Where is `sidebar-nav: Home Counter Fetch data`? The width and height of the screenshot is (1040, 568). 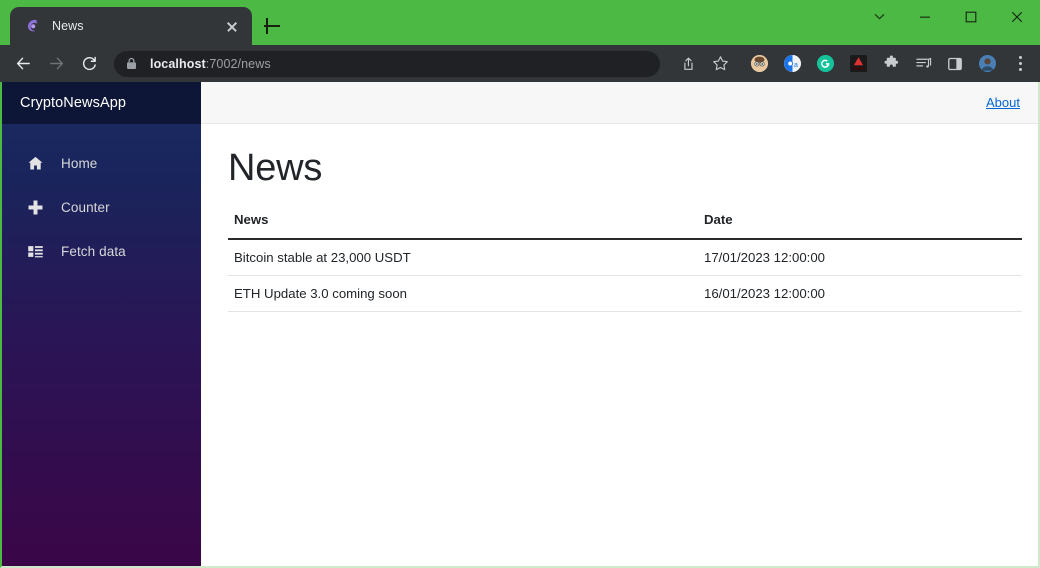
sidebar-nav: Home Counter Fetch data is located at coordinates (101, 198).